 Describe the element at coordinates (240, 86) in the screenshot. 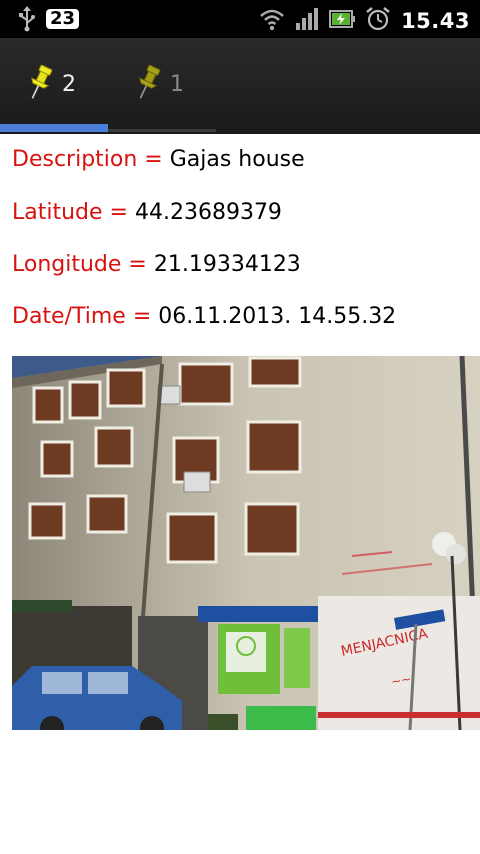

I see `tab-bar: 2 1` at that location.